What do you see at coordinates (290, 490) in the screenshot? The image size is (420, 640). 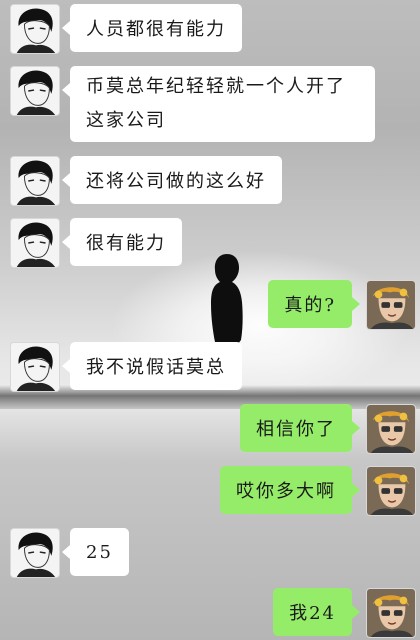 I see `message-bubble-outgoing: 哎你多大啊` at bounding box center [290, 490].